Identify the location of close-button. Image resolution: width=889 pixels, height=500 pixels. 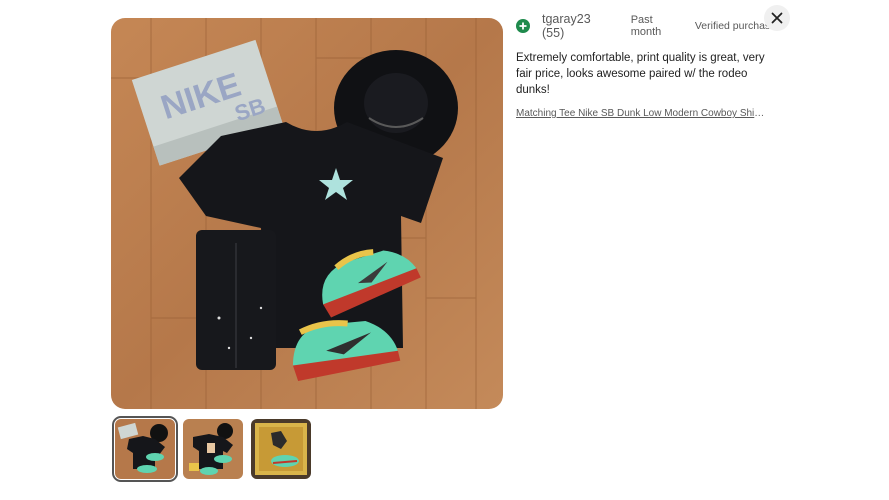
(777, 18).